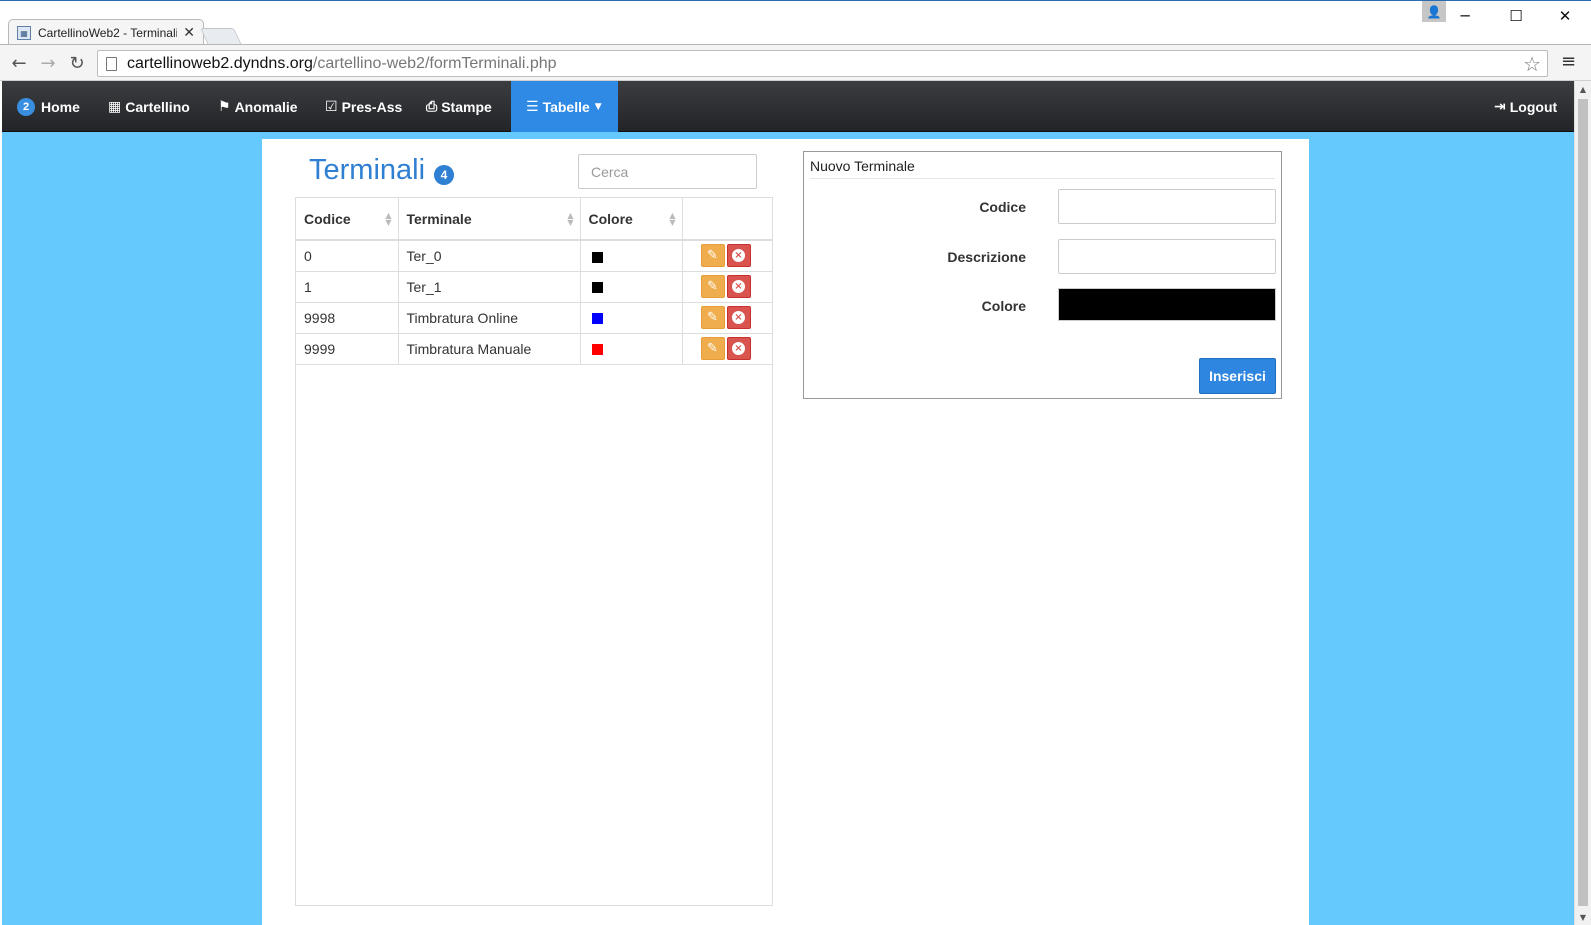 Image resolution: width=1591 pixels, height=925 pixels. I want to click on new-tab-button, so click(221, 36).